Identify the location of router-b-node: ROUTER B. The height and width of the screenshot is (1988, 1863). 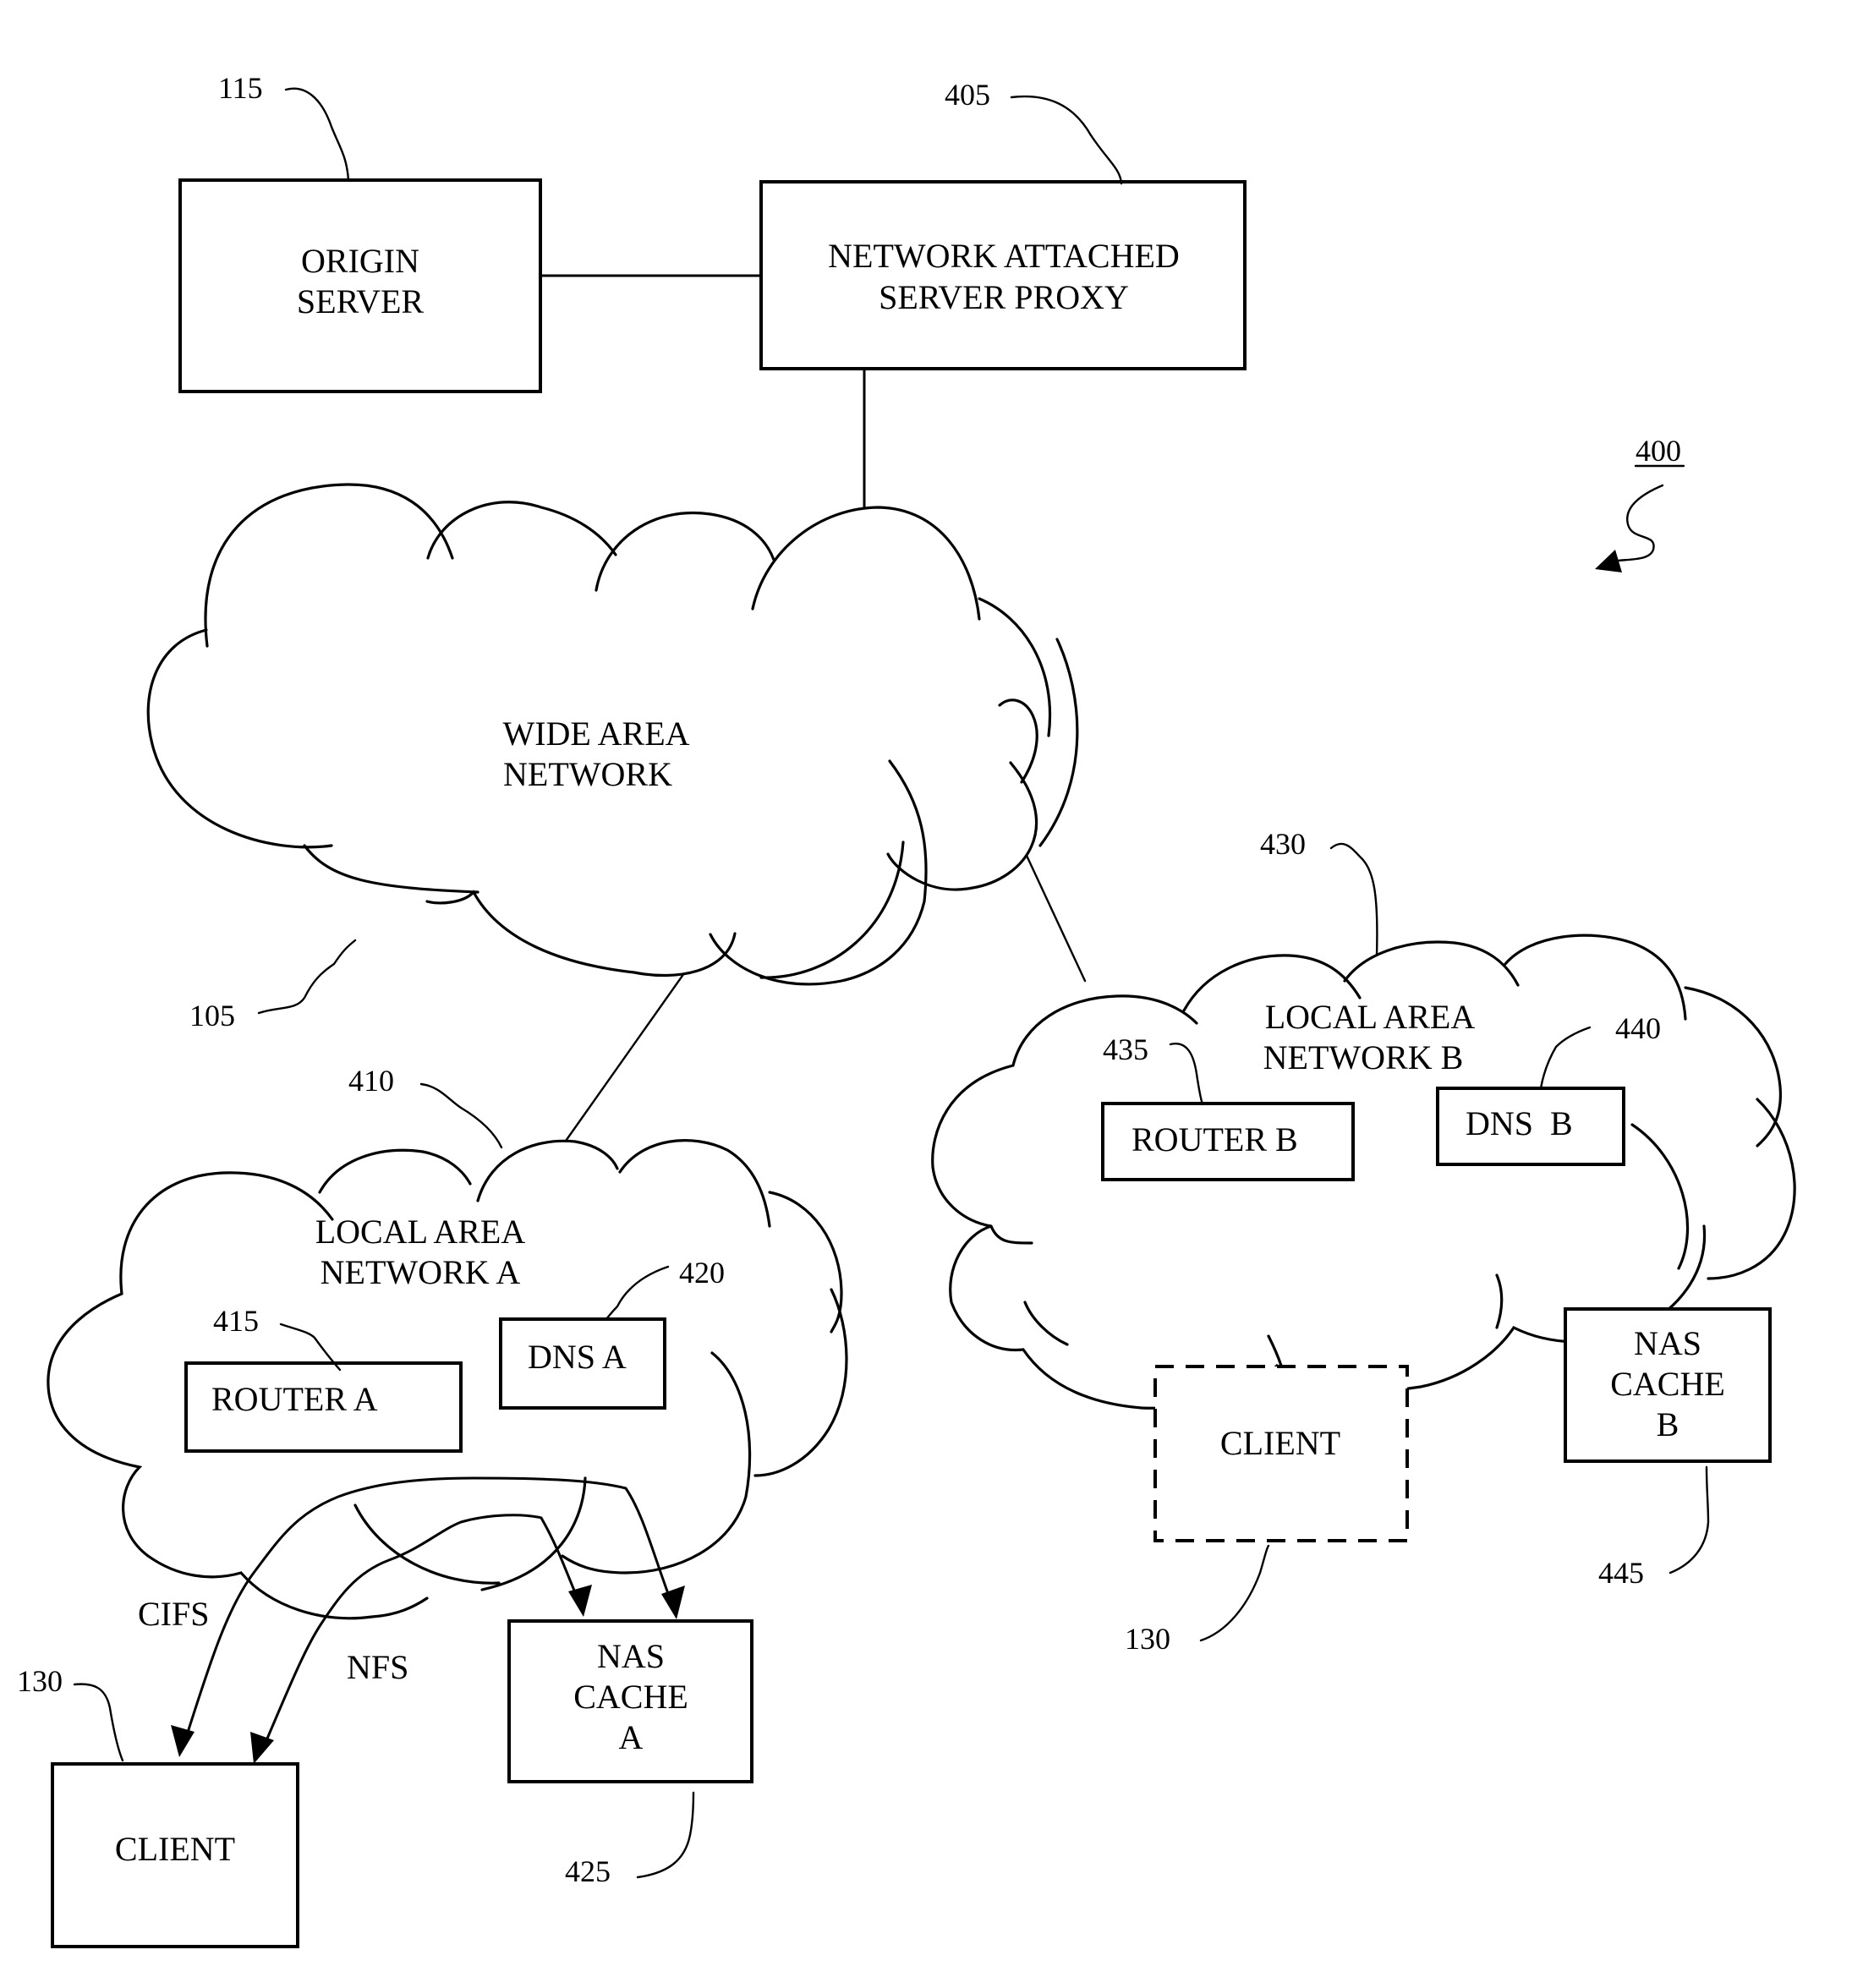
(1228, 1141).